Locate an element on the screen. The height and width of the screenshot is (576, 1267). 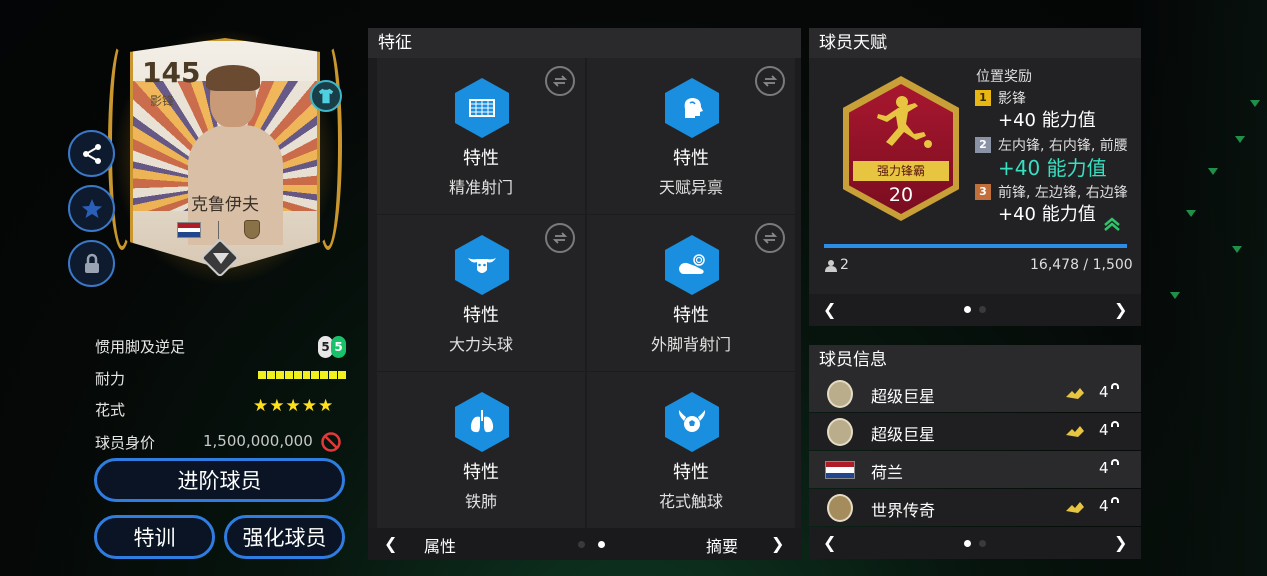
enhance-button: 强化球员 is located at coordinates (284, 537).